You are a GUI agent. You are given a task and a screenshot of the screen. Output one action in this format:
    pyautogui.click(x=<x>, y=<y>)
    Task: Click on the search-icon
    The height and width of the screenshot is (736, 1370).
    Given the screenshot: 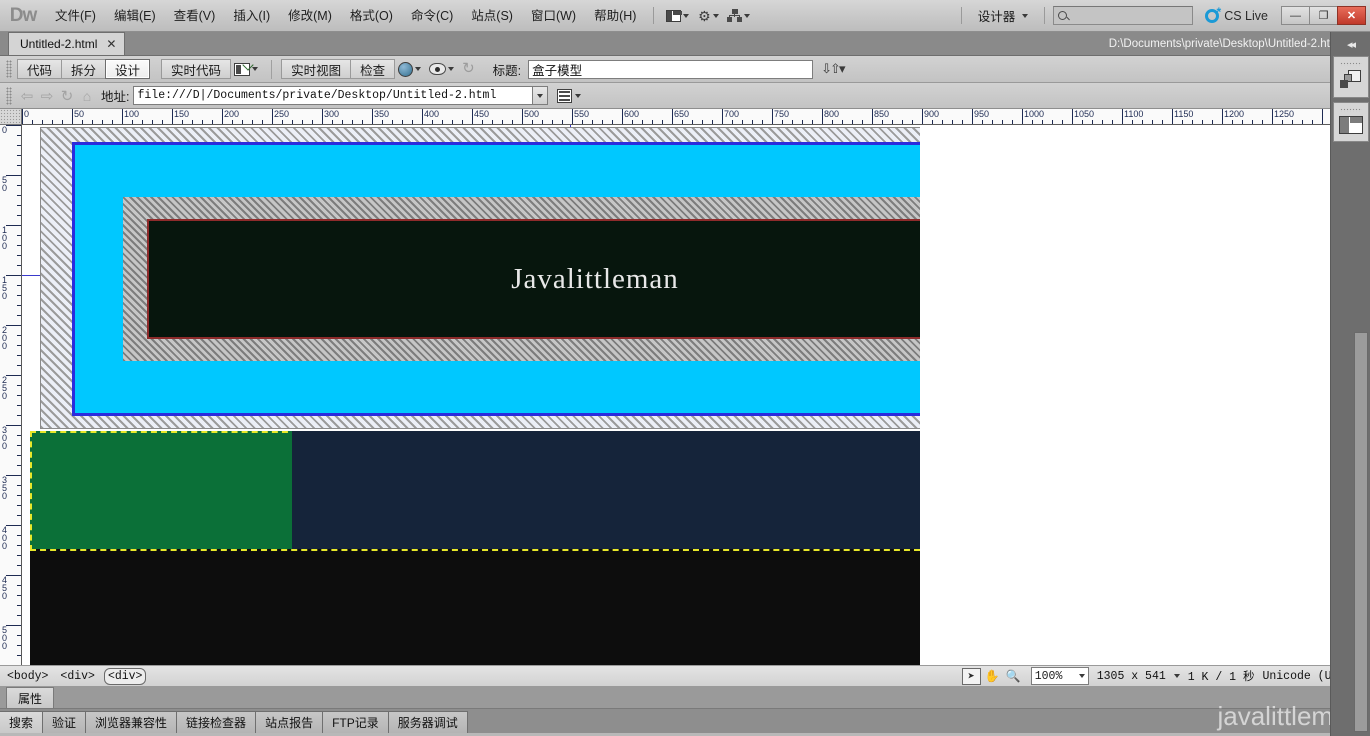 What is the action you would take?
    pyautogui.click(x=1063, y=15)
    